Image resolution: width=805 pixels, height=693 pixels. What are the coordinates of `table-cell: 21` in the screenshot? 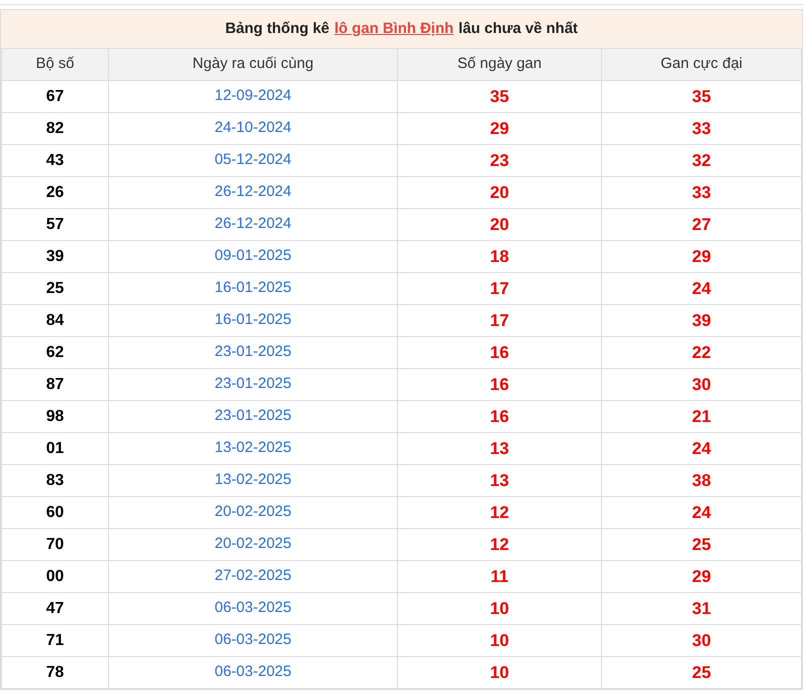 It's located at (702, 416).